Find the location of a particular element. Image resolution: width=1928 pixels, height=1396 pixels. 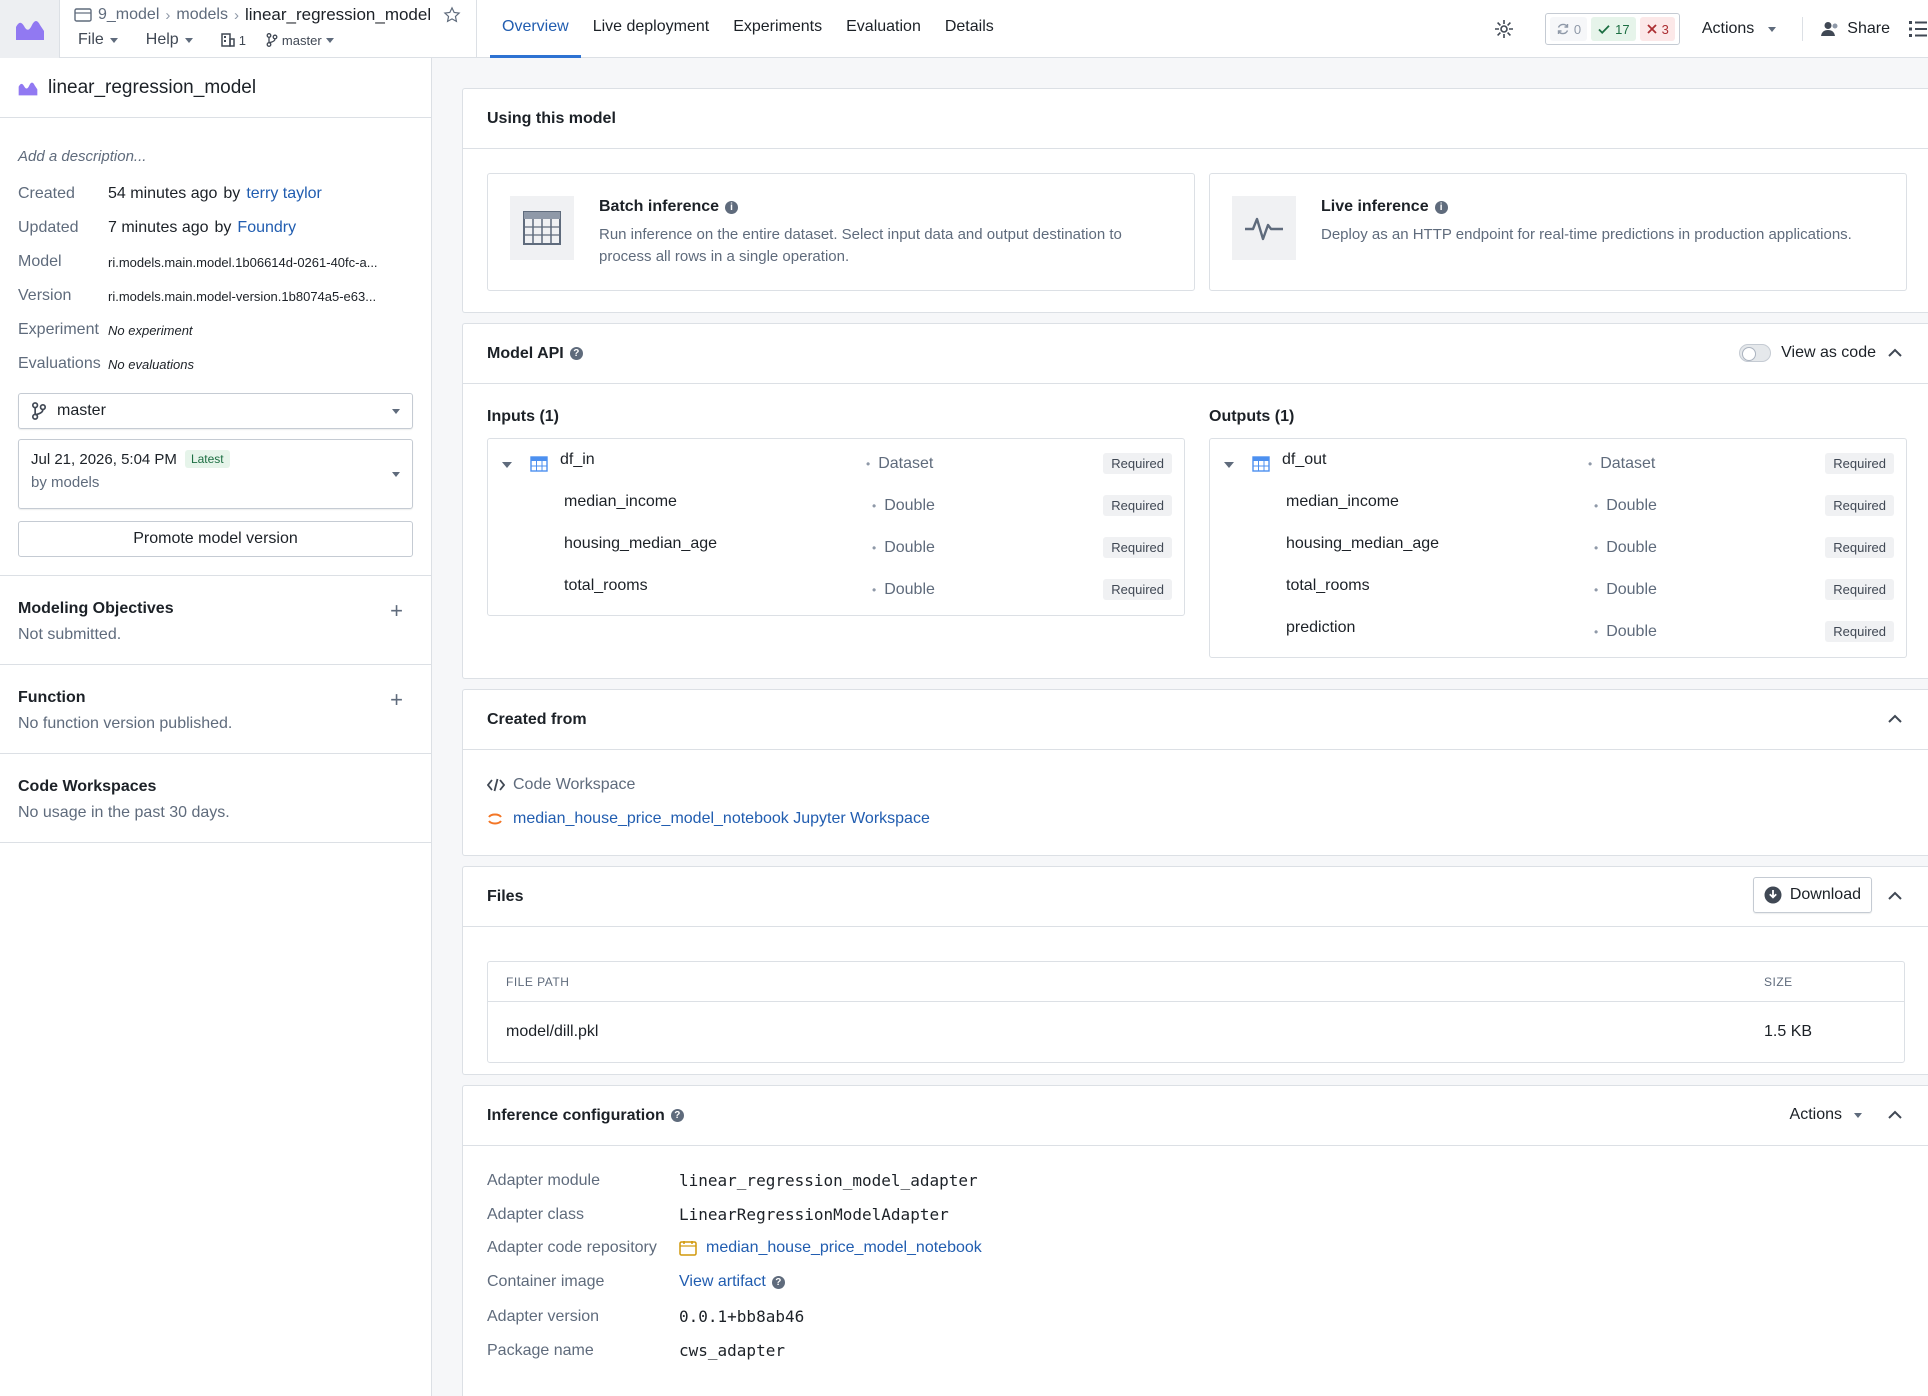

updated-by-link: Foundry is located at coordinates (266, 228).